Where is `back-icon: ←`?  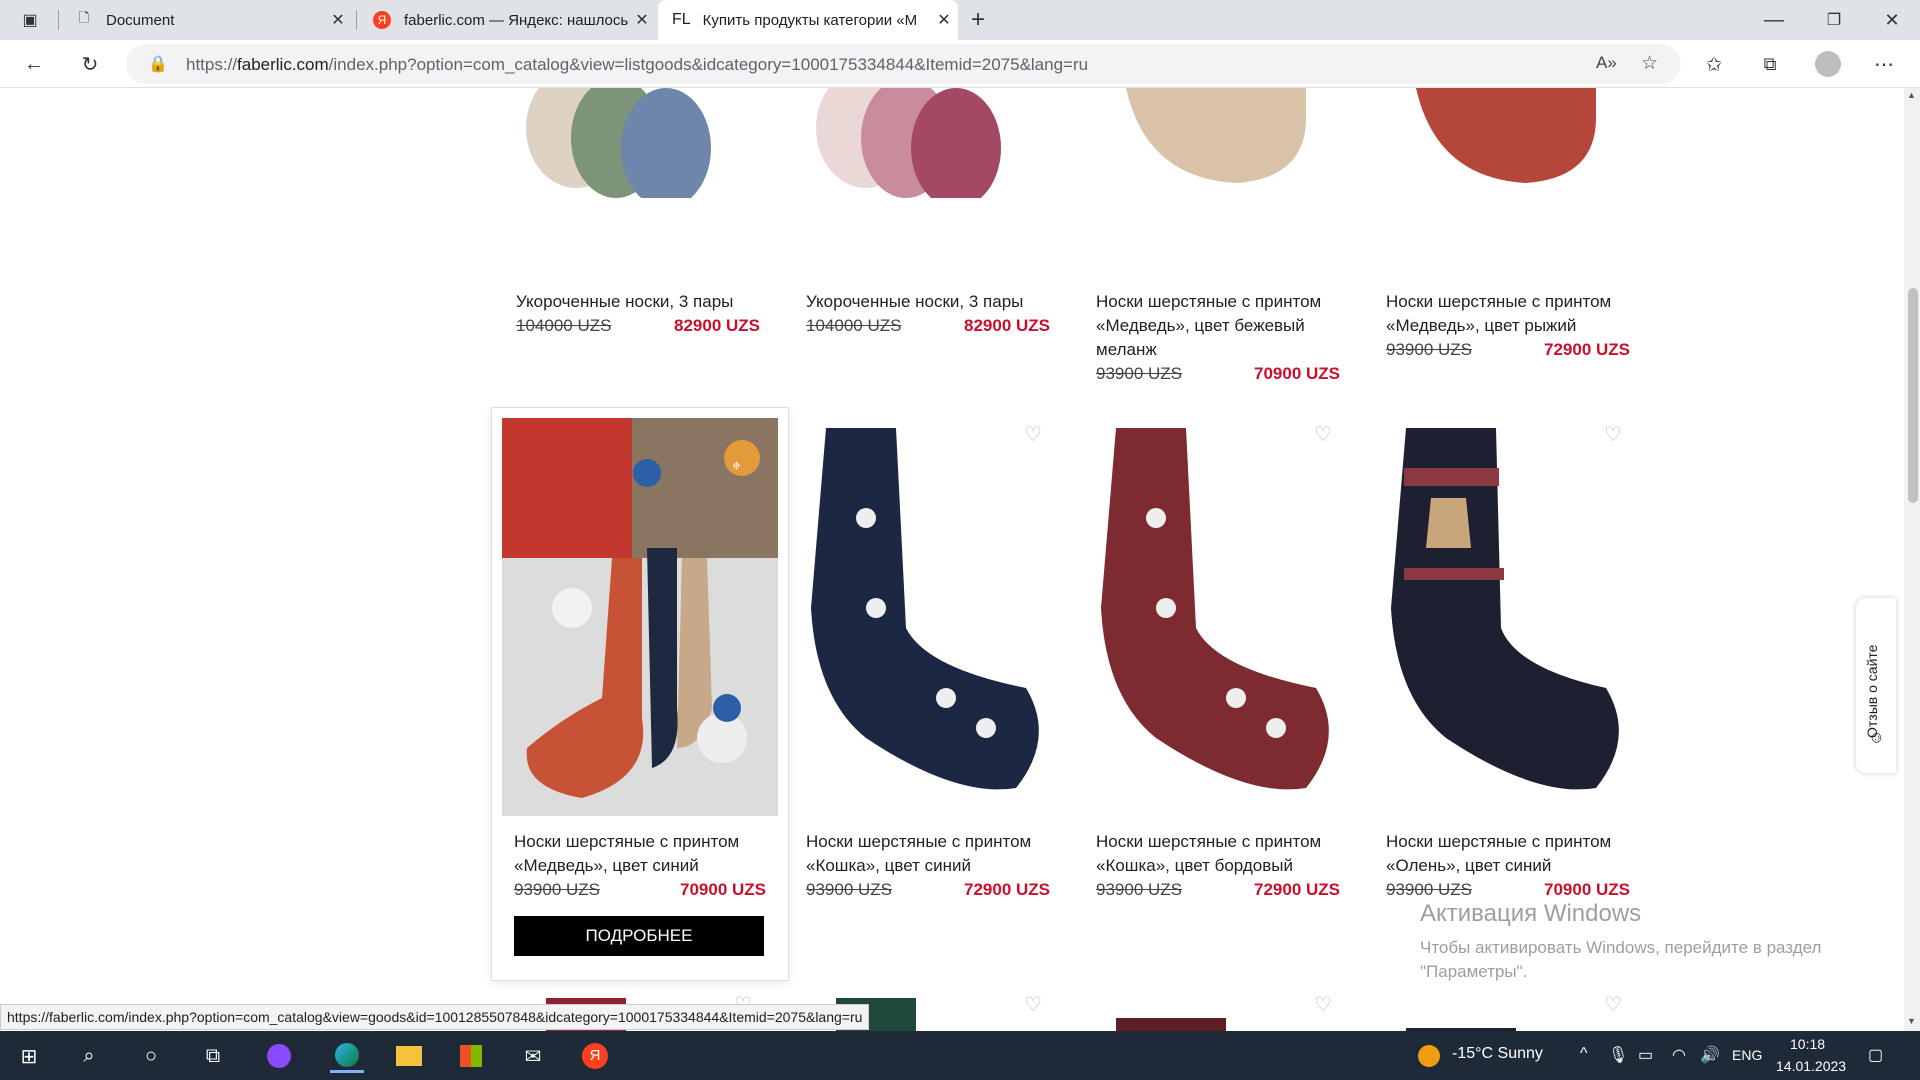 back-icon: ← is located at coordinates (34, 64).